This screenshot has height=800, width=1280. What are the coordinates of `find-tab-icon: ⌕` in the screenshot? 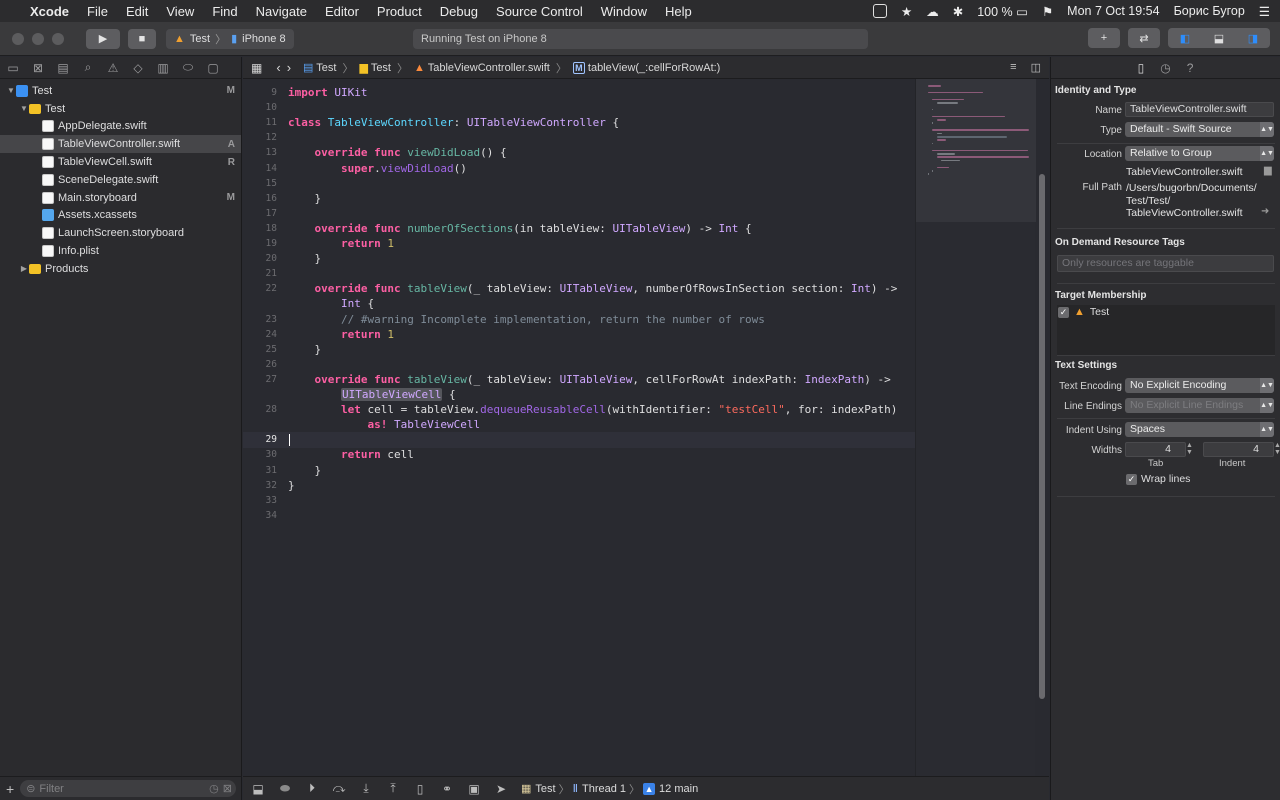 It's located at (88, 67).